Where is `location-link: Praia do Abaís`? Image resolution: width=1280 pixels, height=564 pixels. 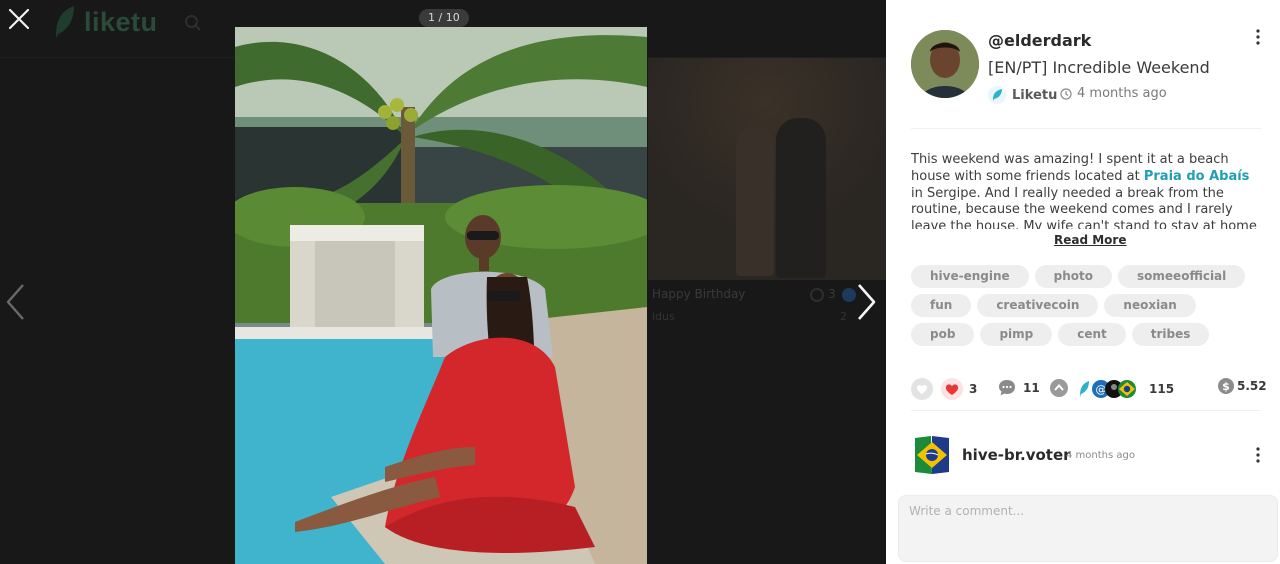
location-link: Praia do Abaís is located at coordinates (1197, 176).